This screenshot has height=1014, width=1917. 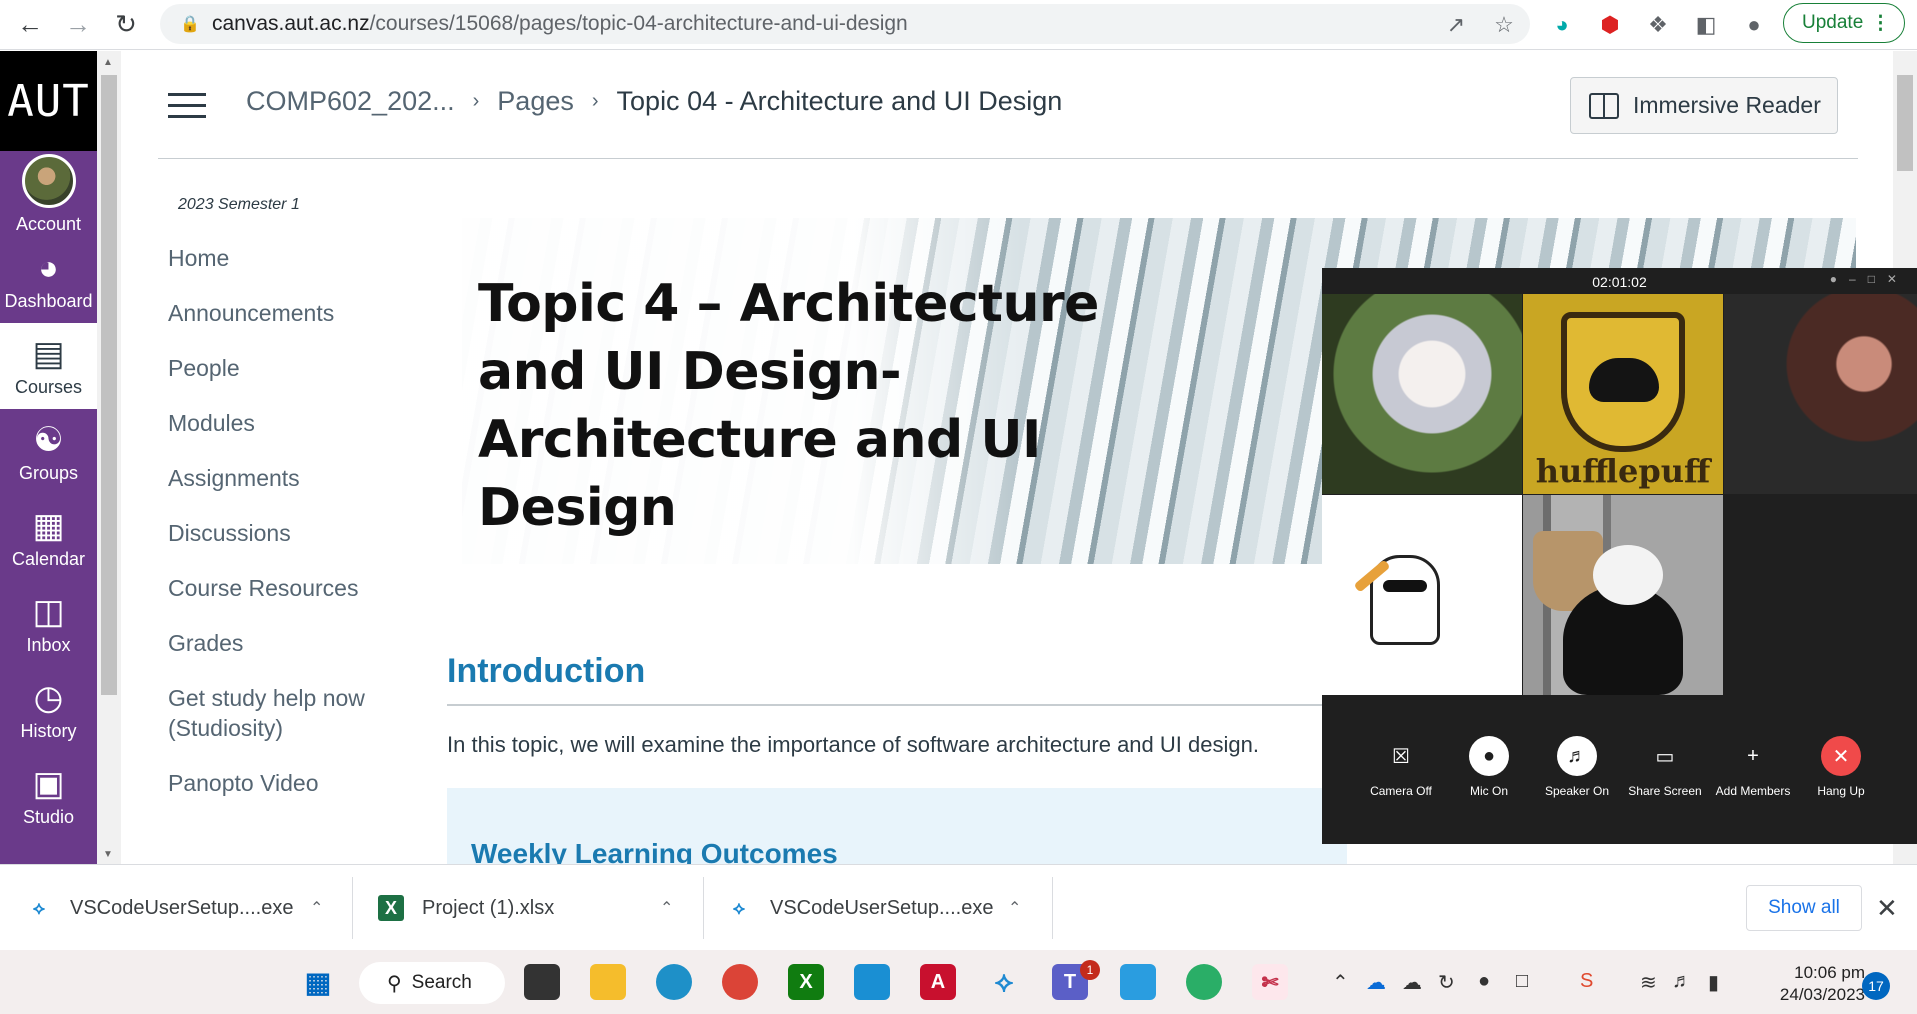 What do you see at coordinates (1586, 981) in the screenshot?
I see `app-tray-icon: S` at bounding box center [1586, 981].